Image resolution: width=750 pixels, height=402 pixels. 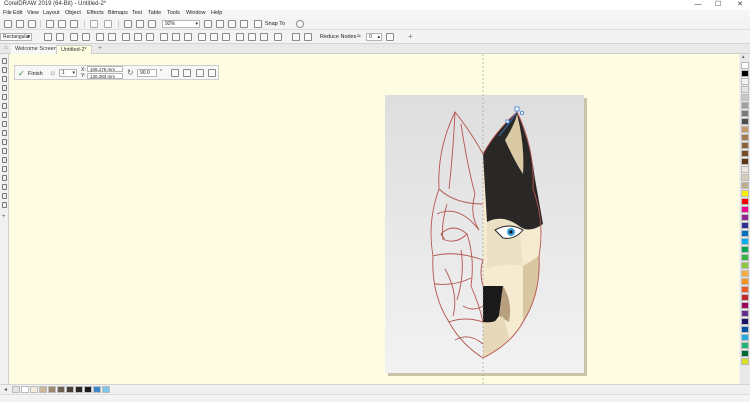 I want to click on menu-edit: Edit, so click(x=17, y=13).